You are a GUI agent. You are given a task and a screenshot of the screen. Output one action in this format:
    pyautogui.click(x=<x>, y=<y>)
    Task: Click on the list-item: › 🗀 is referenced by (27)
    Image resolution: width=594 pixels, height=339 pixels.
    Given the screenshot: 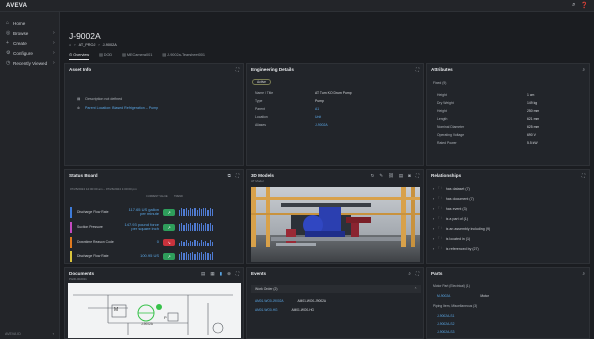 What is the action you would take?
    pyautogui.click(x=508, y=249)
    